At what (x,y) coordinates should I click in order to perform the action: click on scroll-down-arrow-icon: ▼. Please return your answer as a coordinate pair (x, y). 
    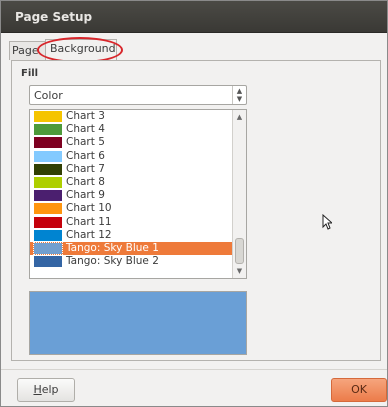
    Looking at the image, I should click on (239, 271).